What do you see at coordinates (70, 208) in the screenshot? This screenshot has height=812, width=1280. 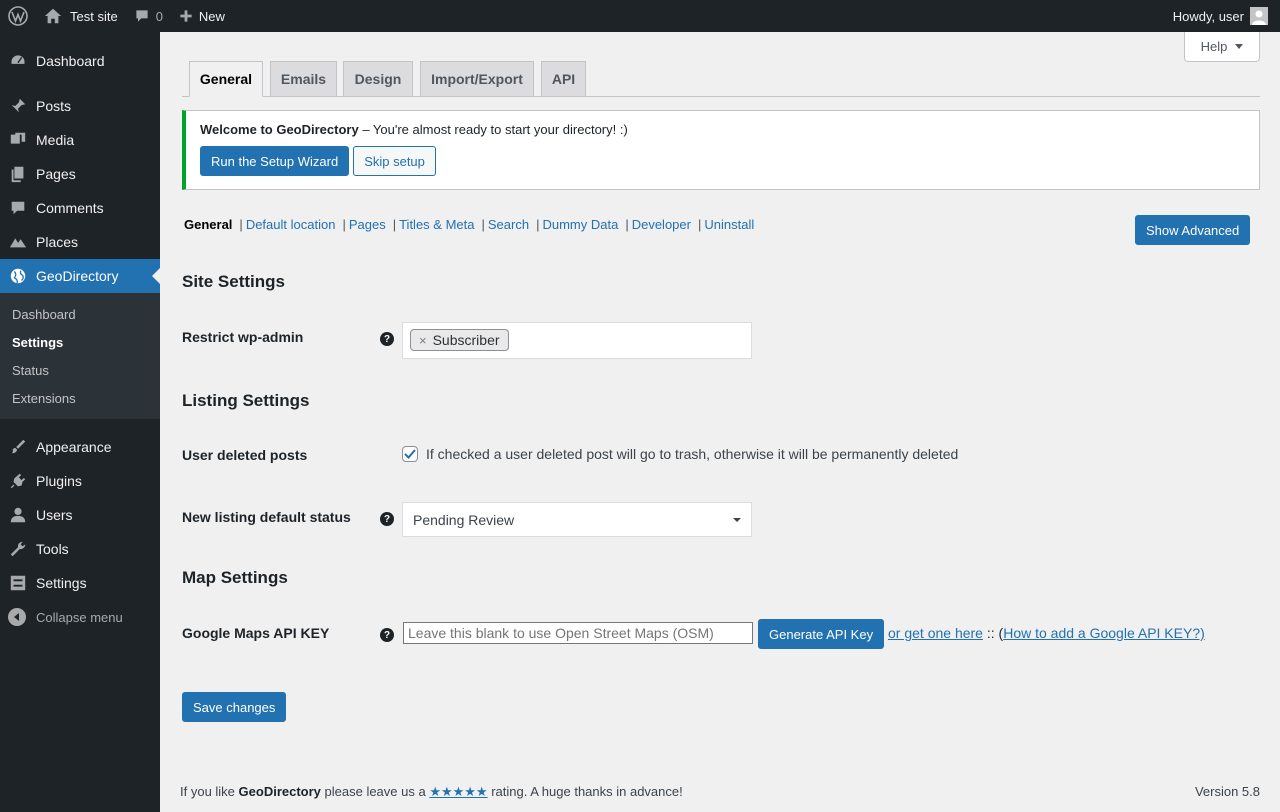 I see `sidebar-item-label: Comments` at bounding box center [70, 208].